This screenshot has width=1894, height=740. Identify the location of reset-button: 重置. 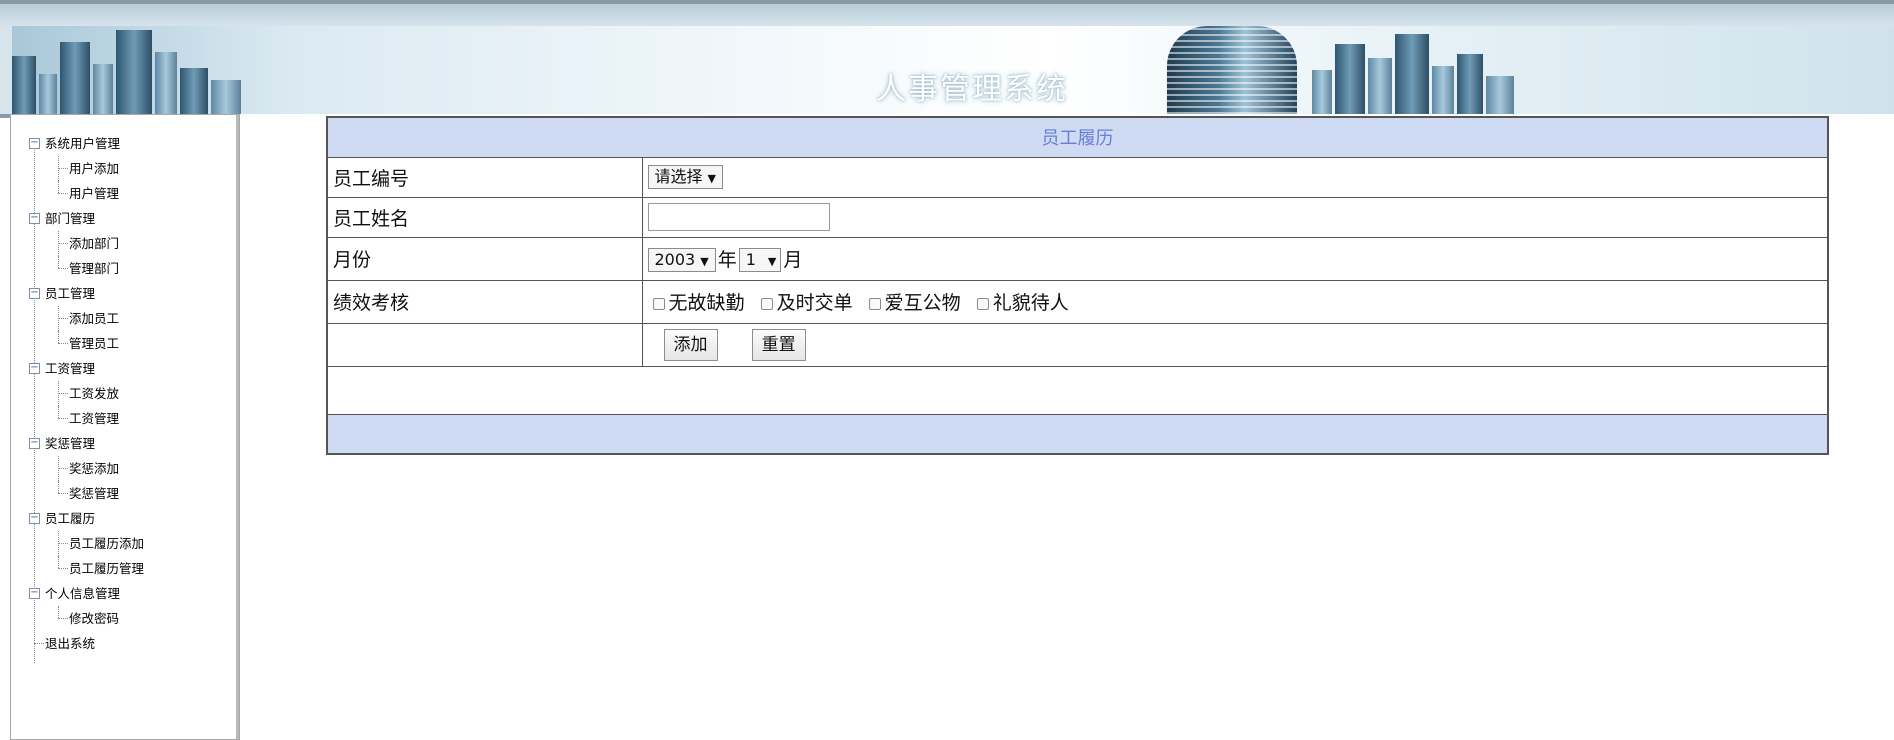
(778, 344).